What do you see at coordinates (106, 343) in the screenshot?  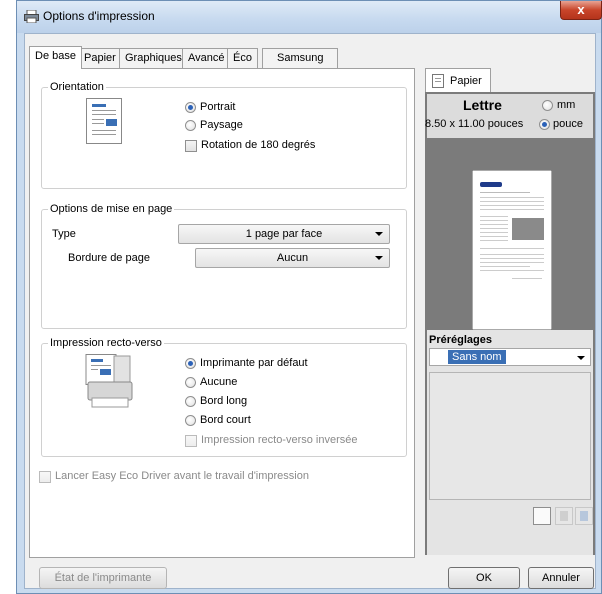 I see `duplex-title: Impression recto-verso` at bounding box center [106, 343].